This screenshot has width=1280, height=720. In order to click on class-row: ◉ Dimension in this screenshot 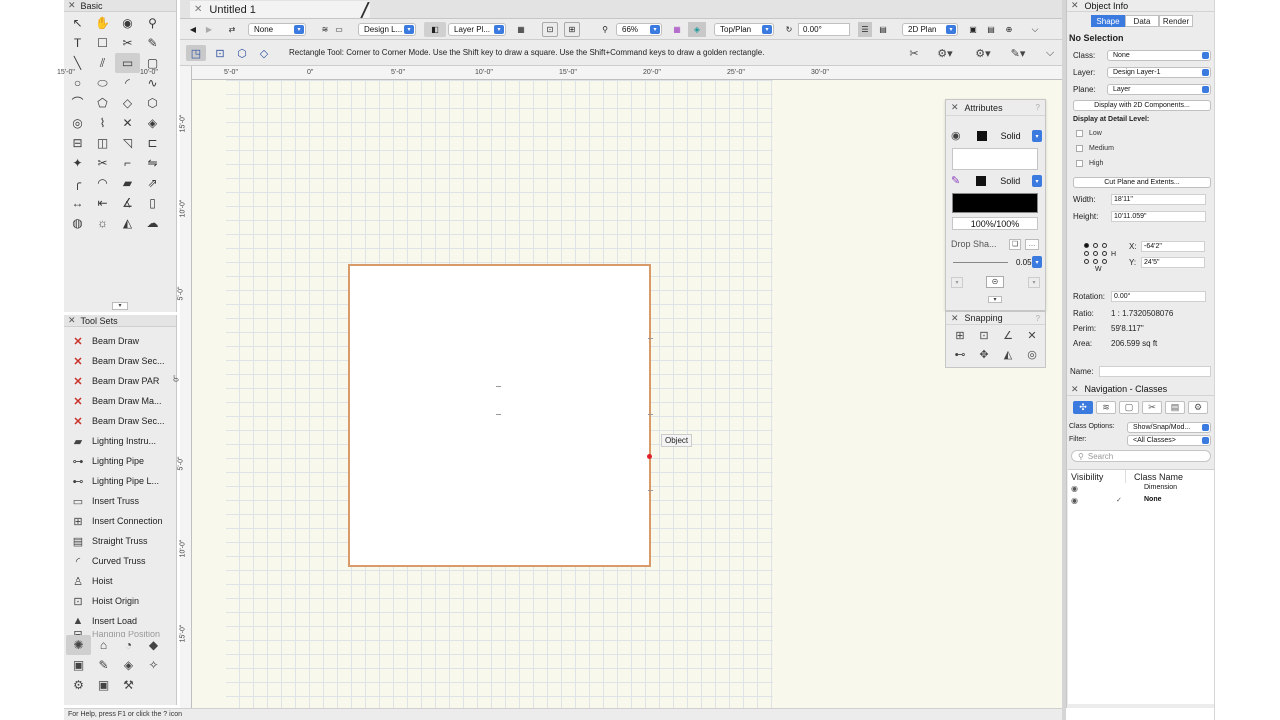, I will do `click(1141, 490)`.